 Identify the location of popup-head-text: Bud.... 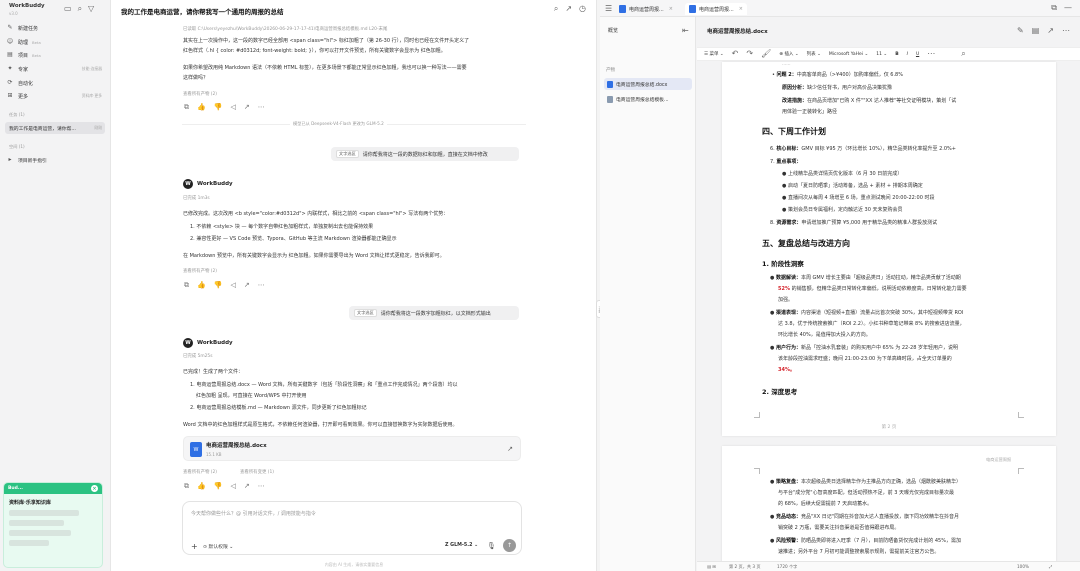
(15, 488).